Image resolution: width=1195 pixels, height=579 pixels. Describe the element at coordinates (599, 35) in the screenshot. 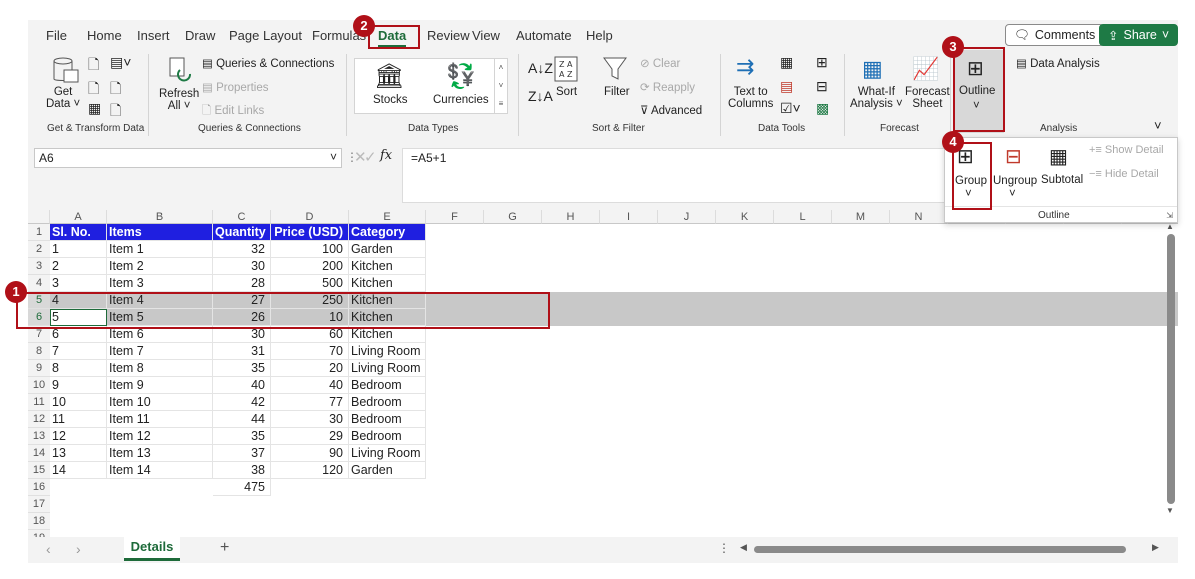

I see `tab-help: Help` at that location.